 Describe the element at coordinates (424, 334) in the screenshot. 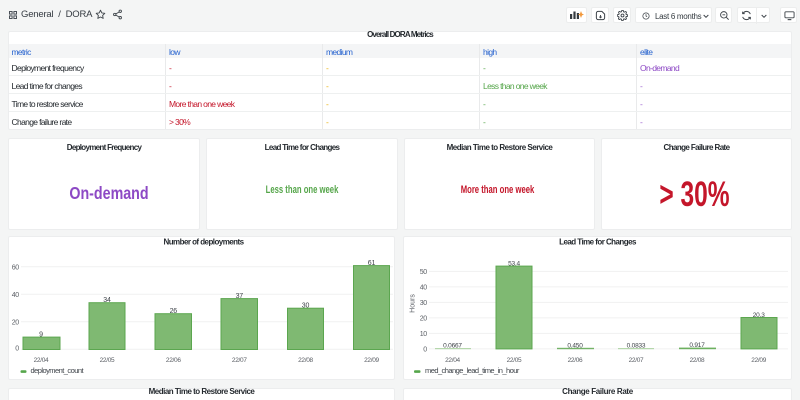

I see `svg-text: 10` at that location.